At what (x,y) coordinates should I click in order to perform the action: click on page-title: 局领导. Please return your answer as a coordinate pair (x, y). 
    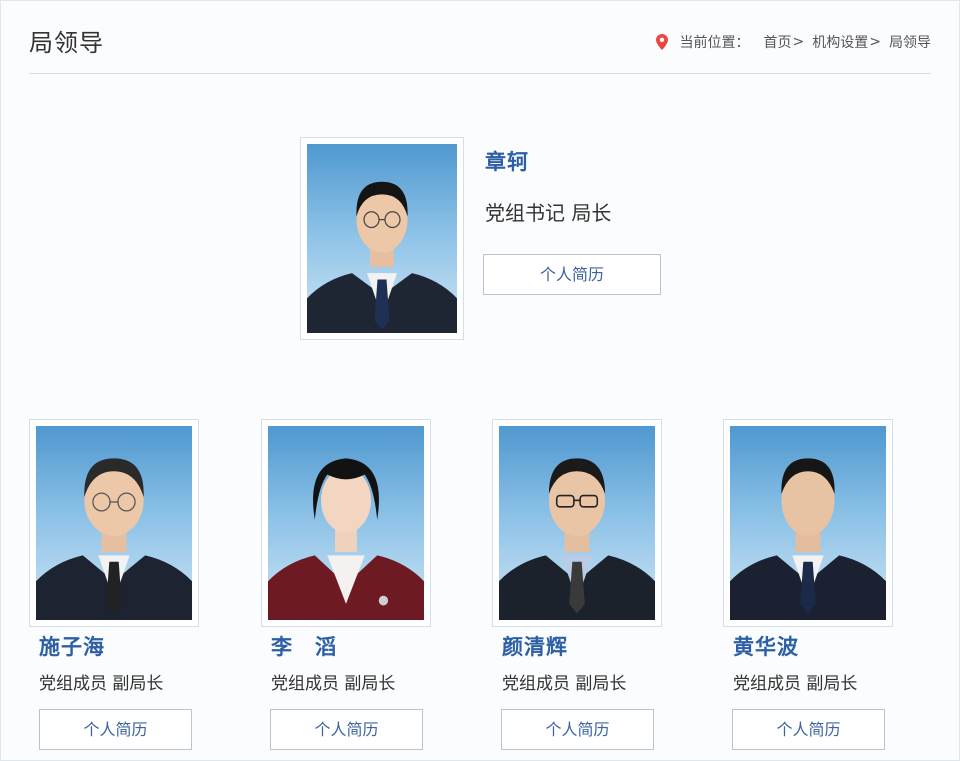
    Looking at the image, I should click on (66, 43).